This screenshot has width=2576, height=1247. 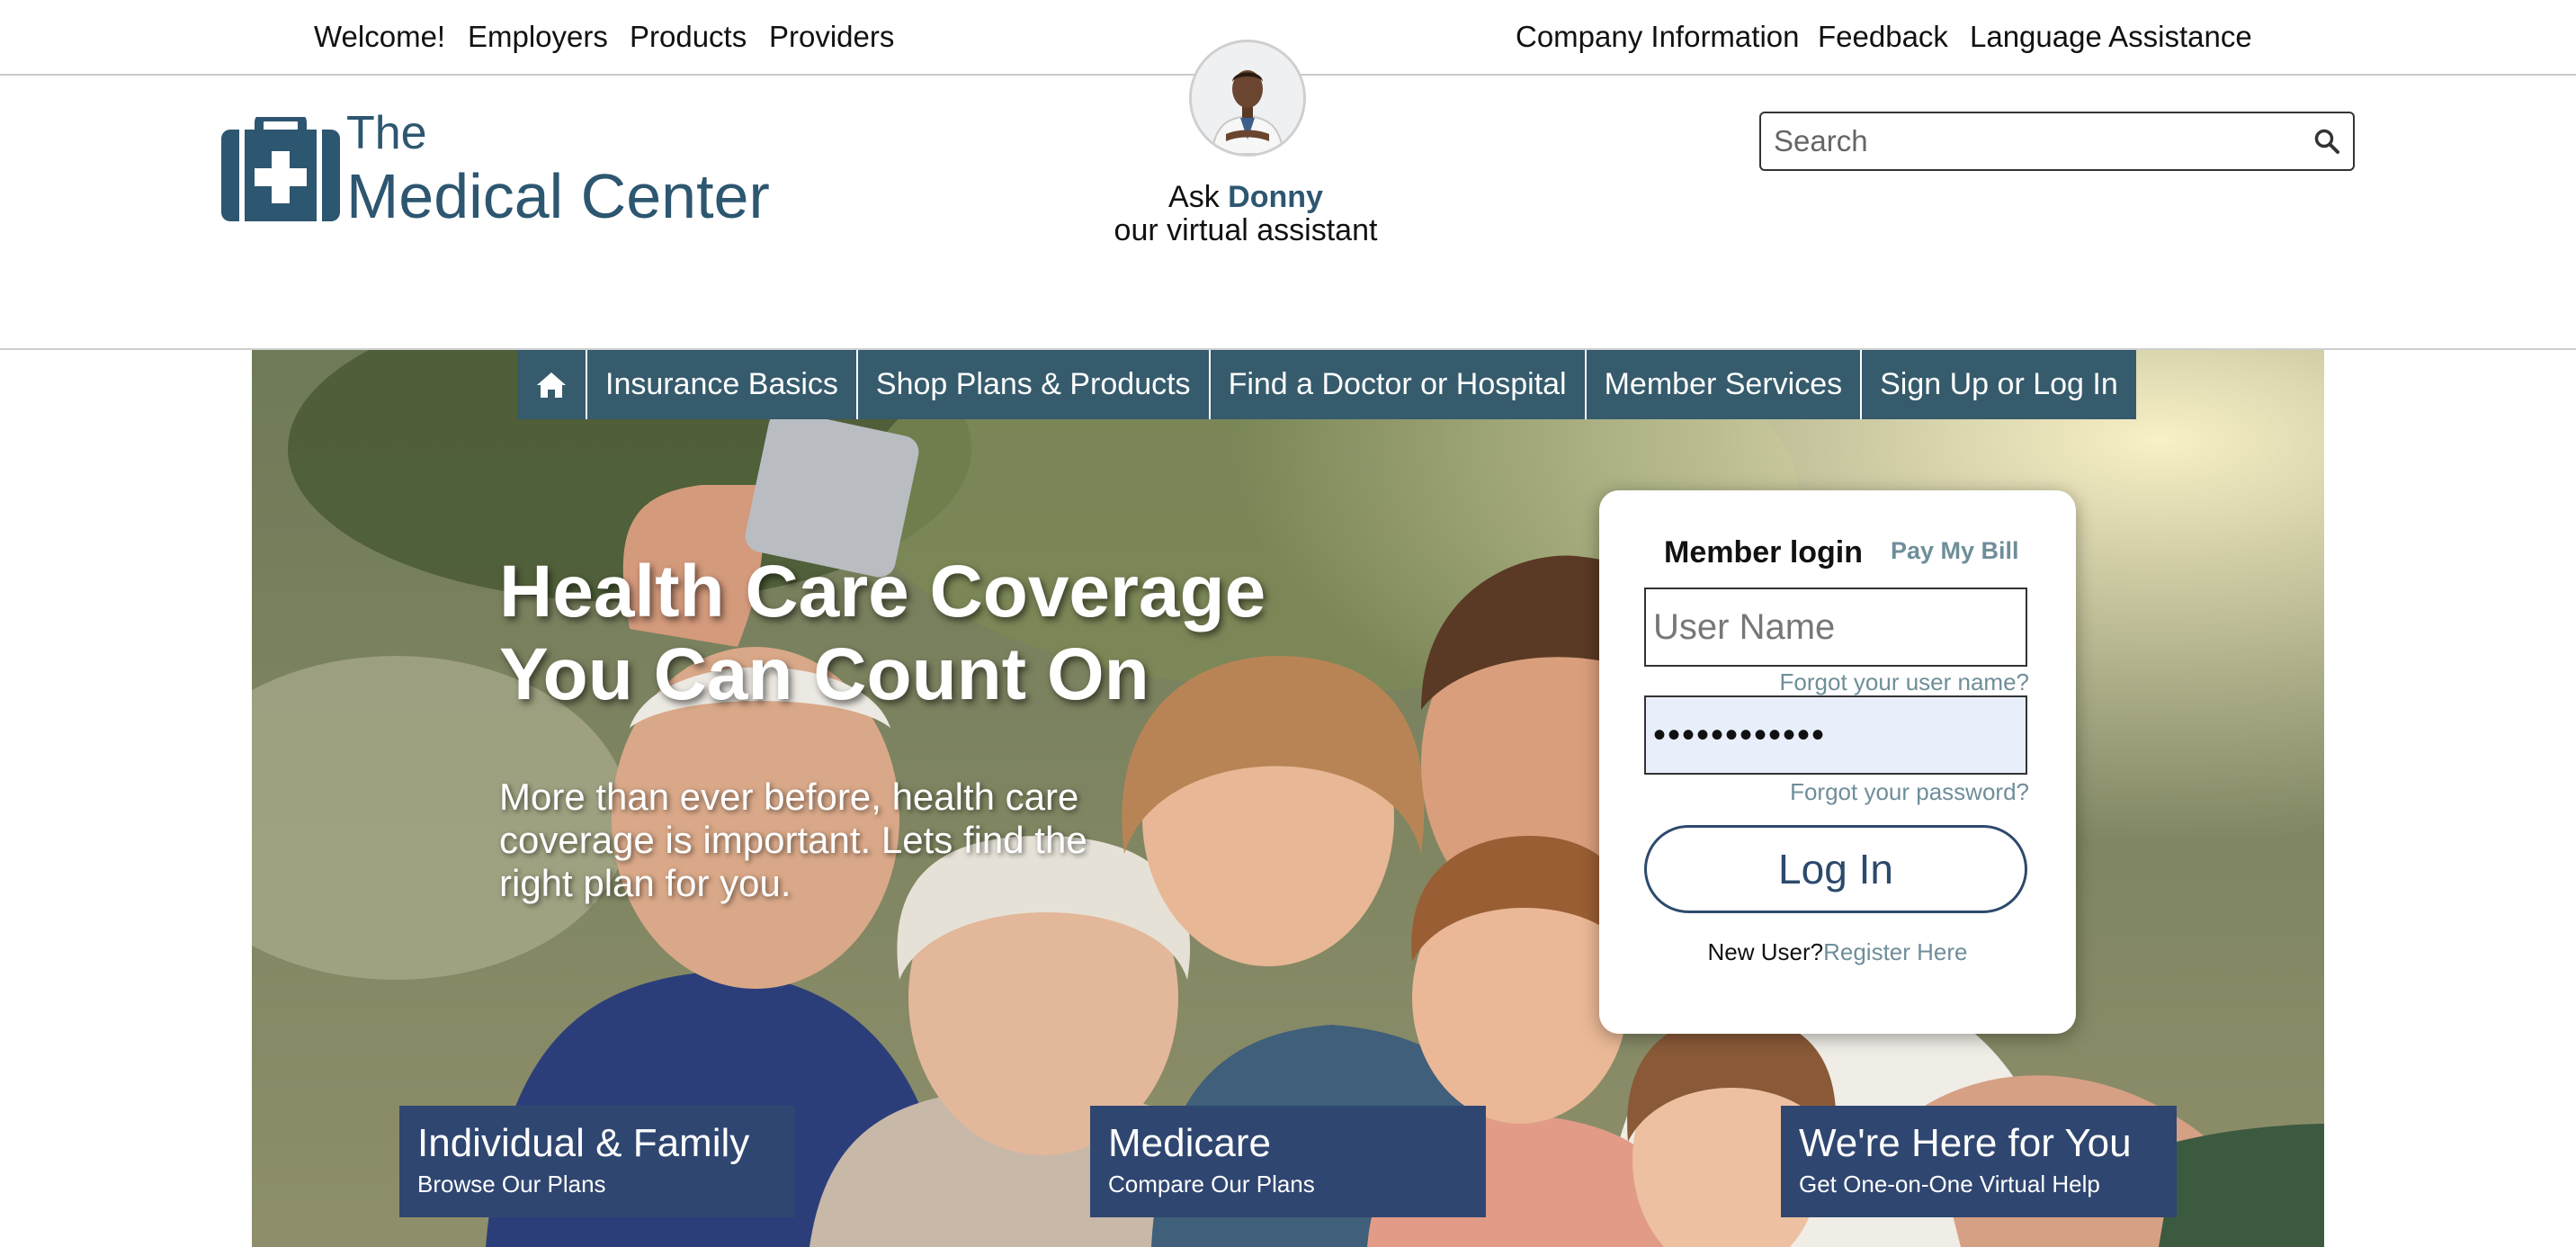 I want to click on tile-title: Individual & Family, so click(x=583, y=1143).